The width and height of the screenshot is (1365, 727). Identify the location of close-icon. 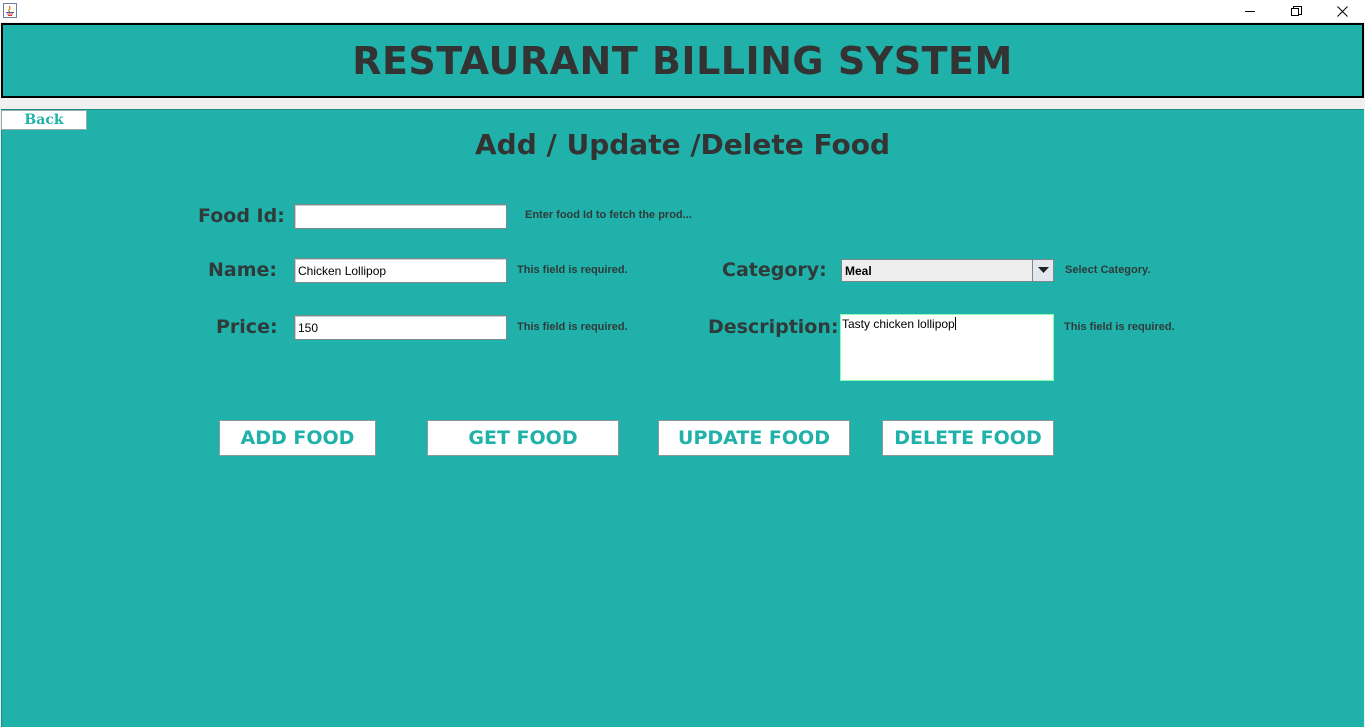
(1342, 11).